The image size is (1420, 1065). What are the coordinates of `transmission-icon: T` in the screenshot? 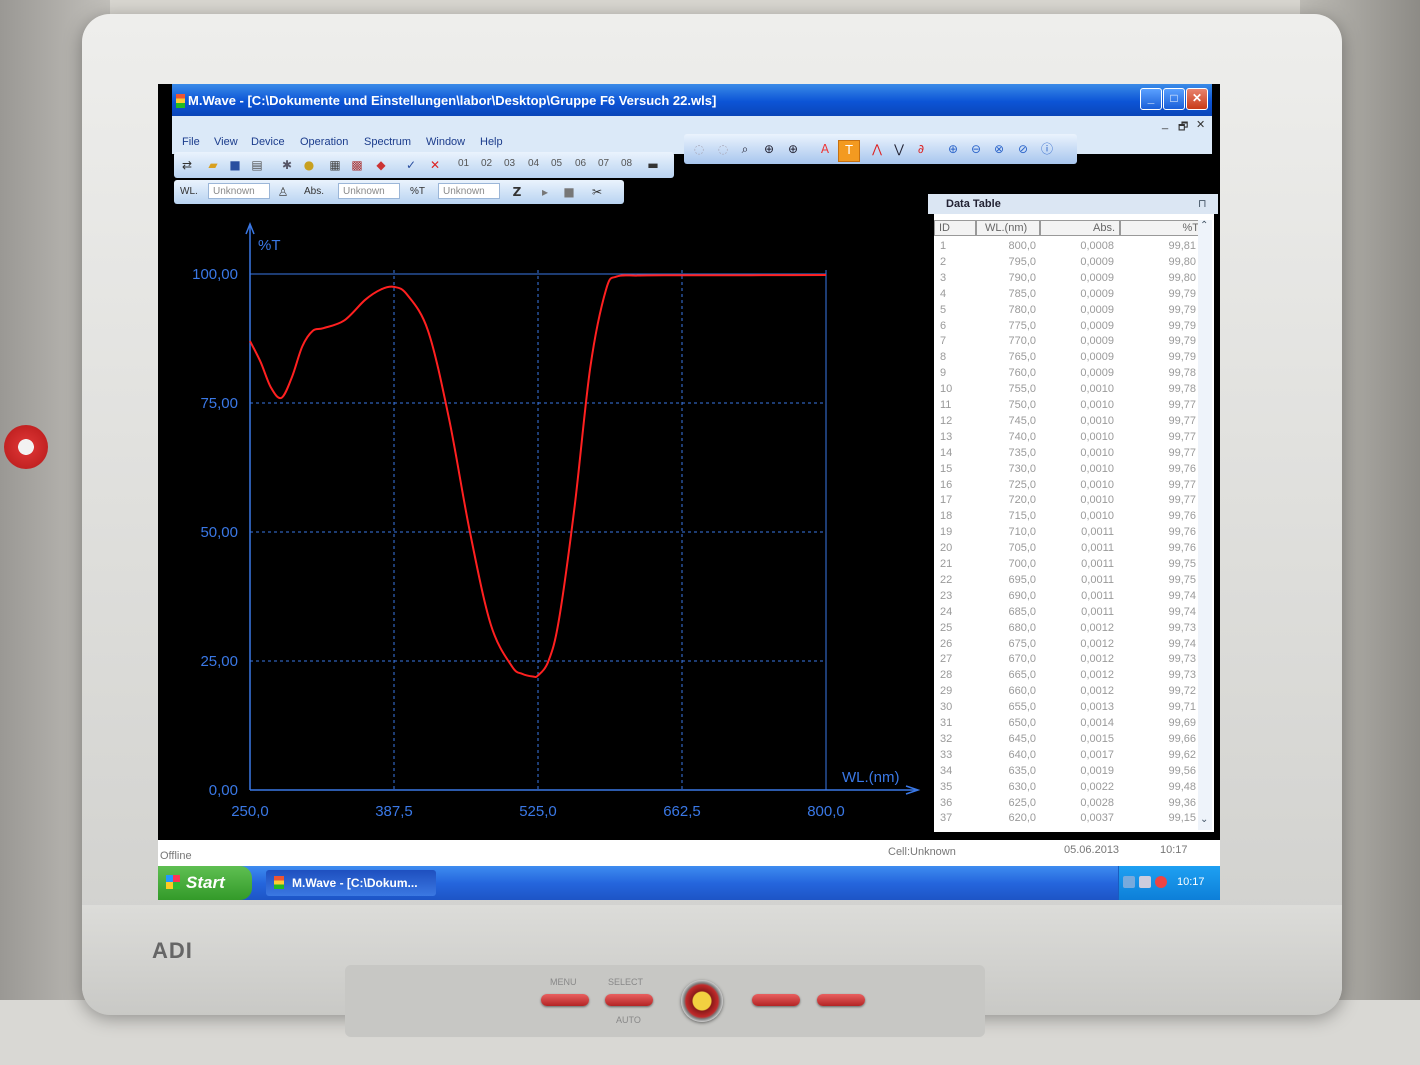 It's located at (849, 151).